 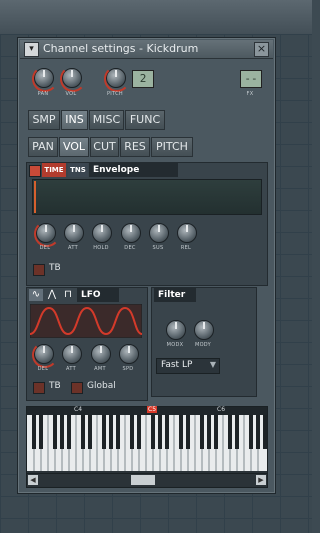 What do you see at coordinates (44, 120) in the screenshot?
I see `tab-smp: SMP` at bounding box center [44, 120].